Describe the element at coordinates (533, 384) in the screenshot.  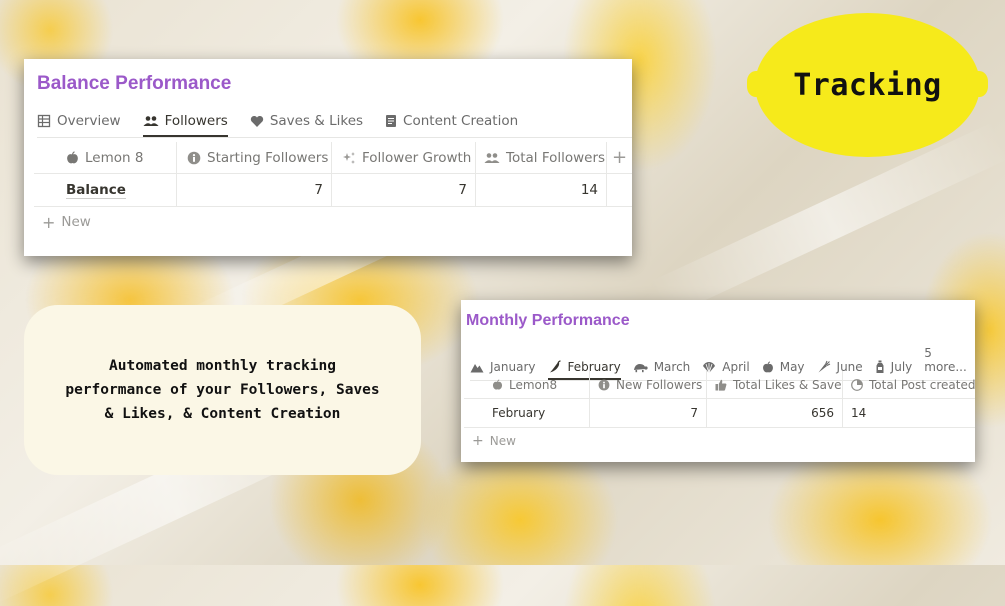
I see `column-header-label: Lemon8` at that location.